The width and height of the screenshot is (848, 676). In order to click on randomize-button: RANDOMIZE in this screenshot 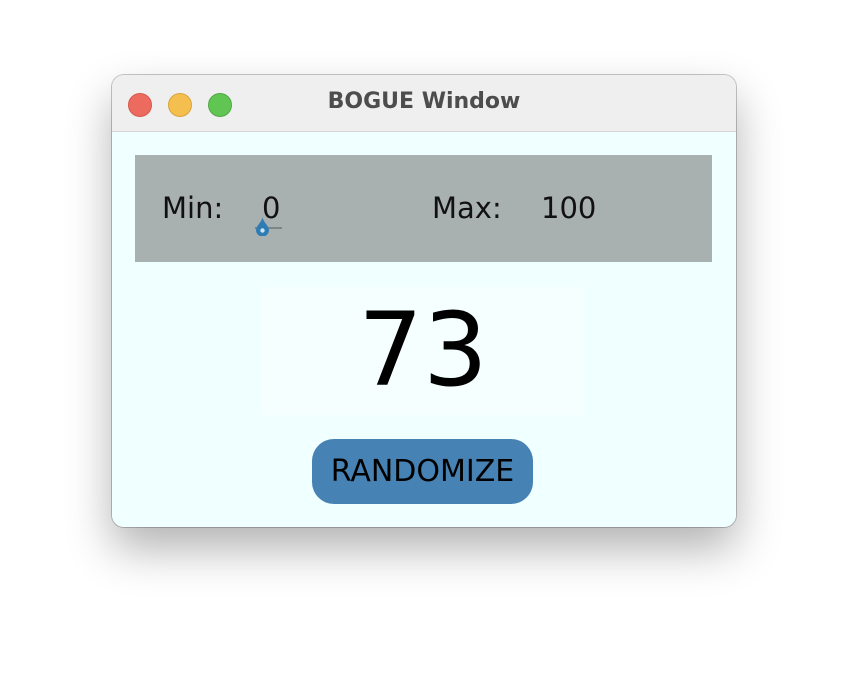, I will do `click(422, 471)`.